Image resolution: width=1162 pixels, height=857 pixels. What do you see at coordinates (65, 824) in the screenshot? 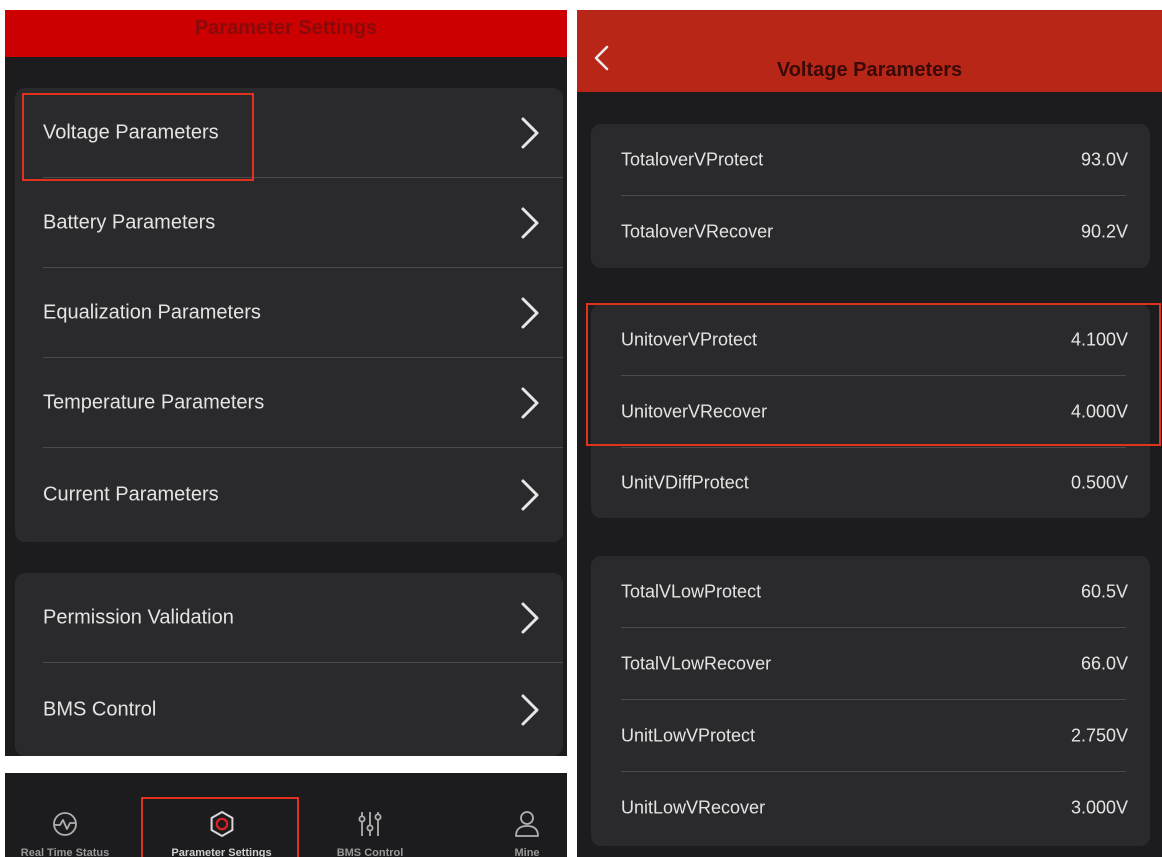
I see `pulse-icon` at bounding box center [65, 824].